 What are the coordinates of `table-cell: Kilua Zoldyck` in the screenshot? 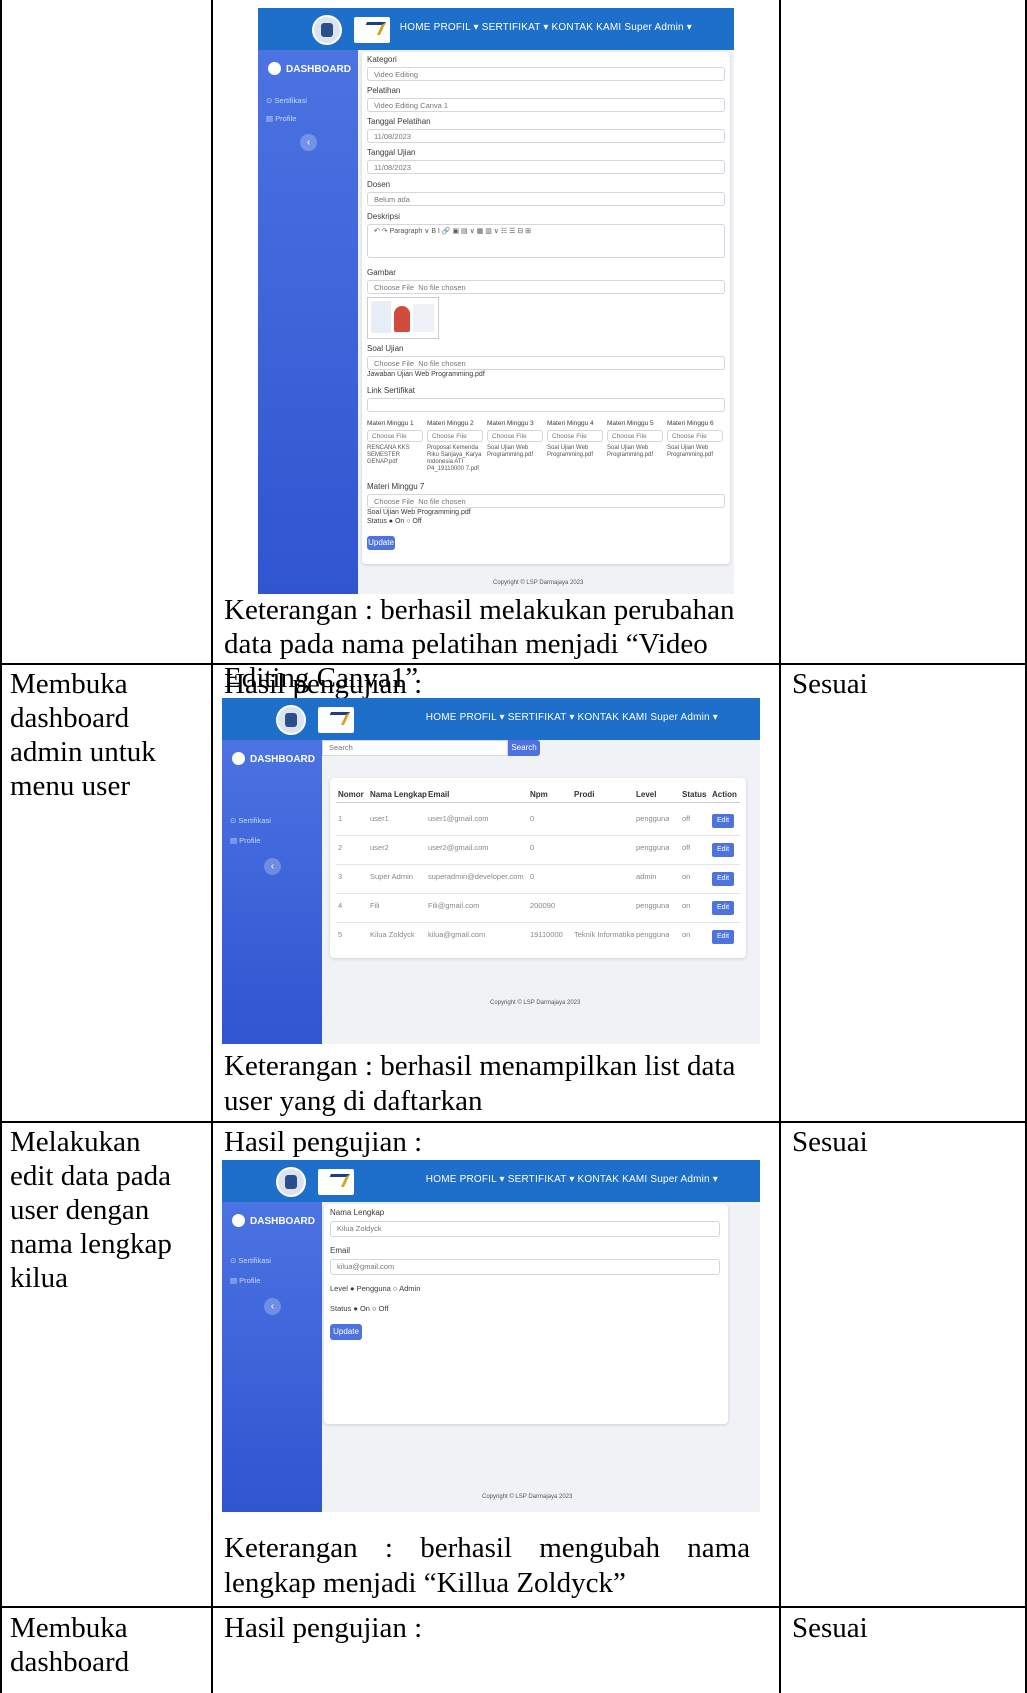 It's located at (392, 934).